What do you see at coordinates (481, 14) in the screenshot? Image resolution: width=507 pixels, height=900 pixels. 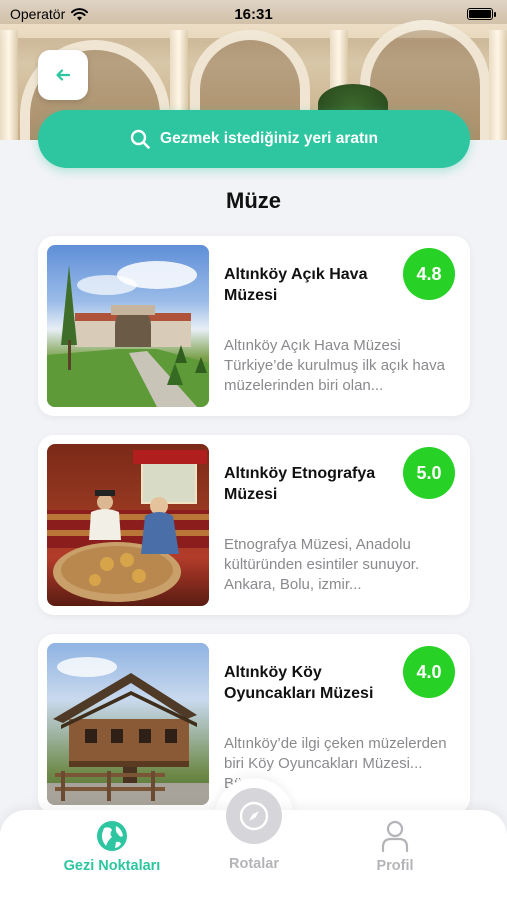 I see `battery-icon` at bounding box center [481, 14].